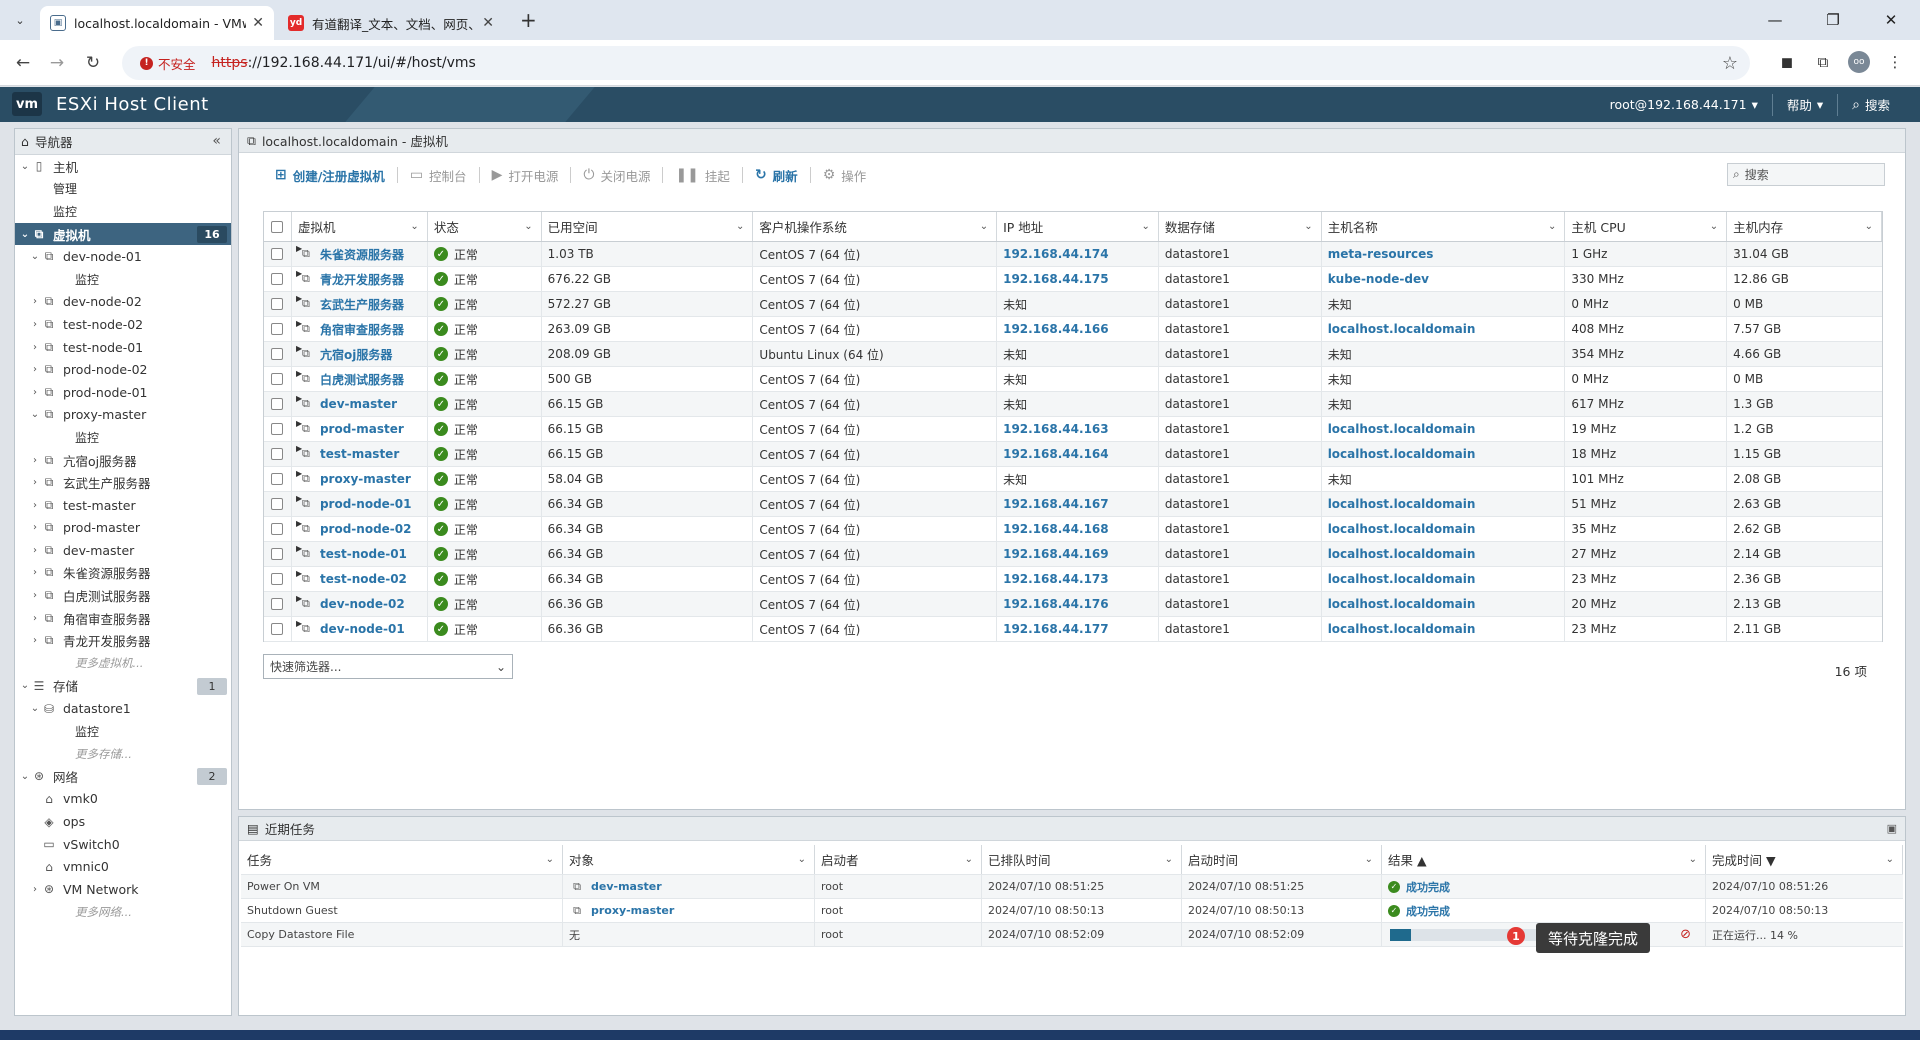 This screenshot has width=1920, height=1040. I want to click on vm-search-input: ⌕ 搜索, so click(1806, 174).